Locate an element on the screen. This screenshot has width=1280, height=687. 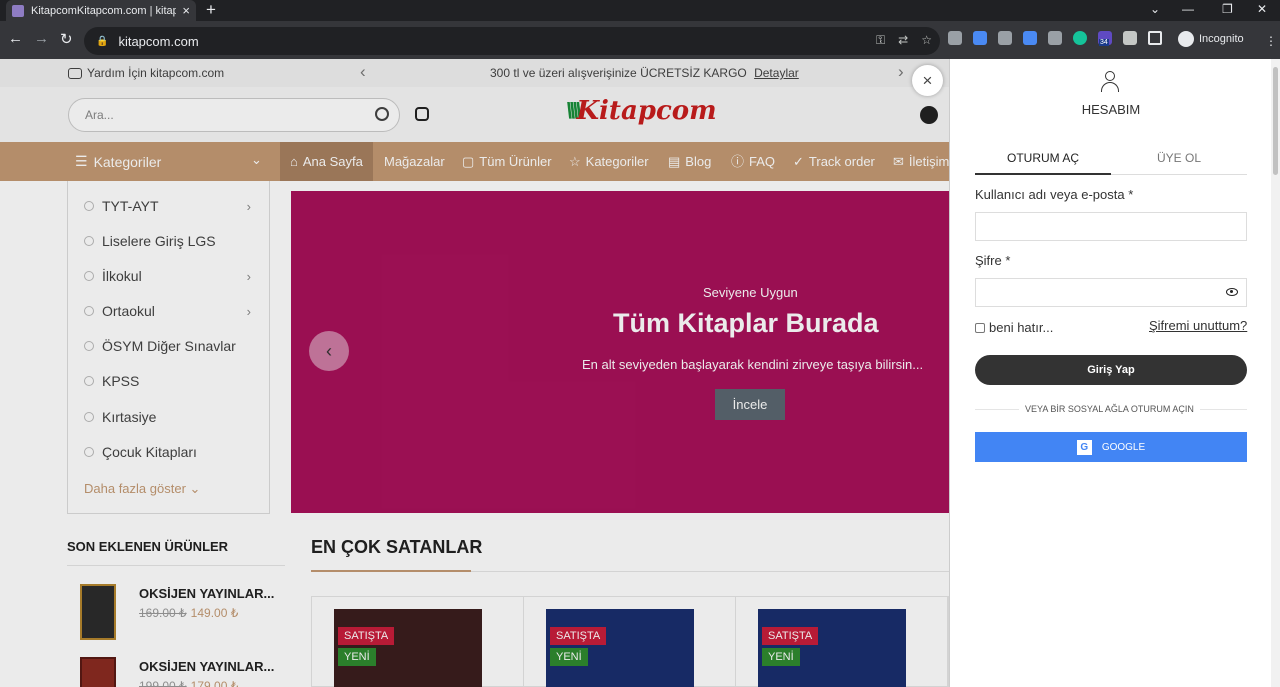
new-tab-button: + is located at coordinates (211, 10).